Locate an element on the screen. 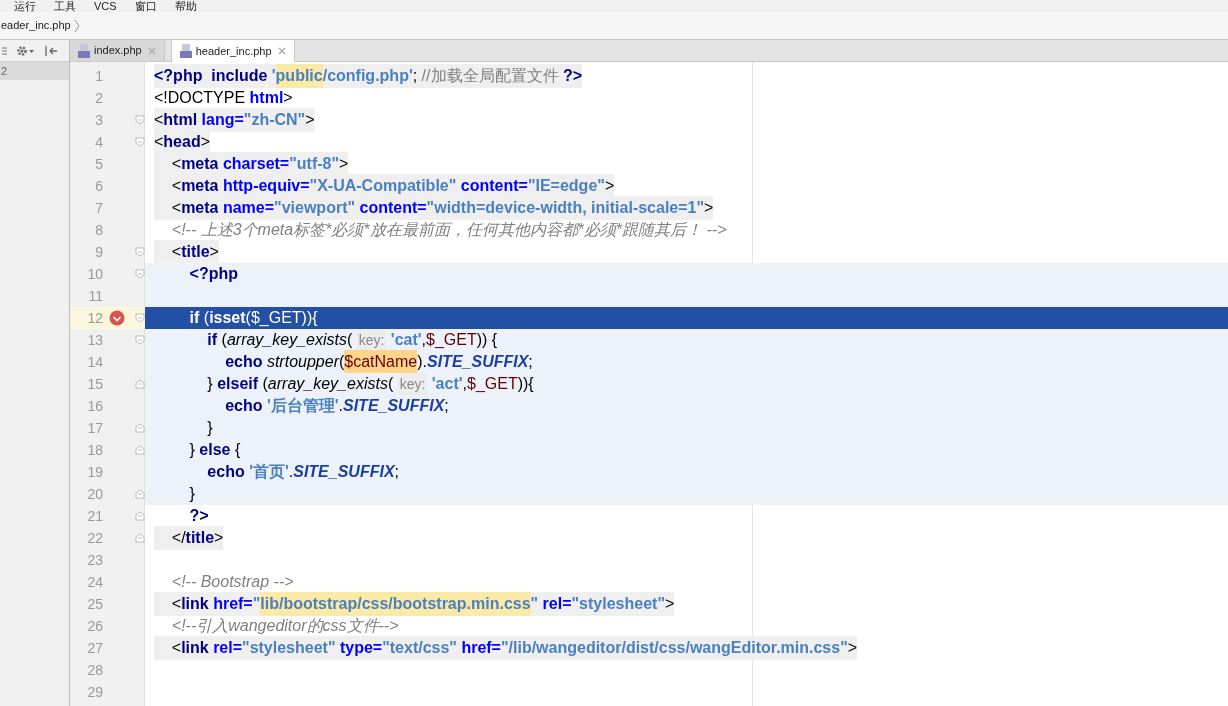 This screenshot has width=1228, height=706. line-number: 17 is located at coordinates (94, 428).